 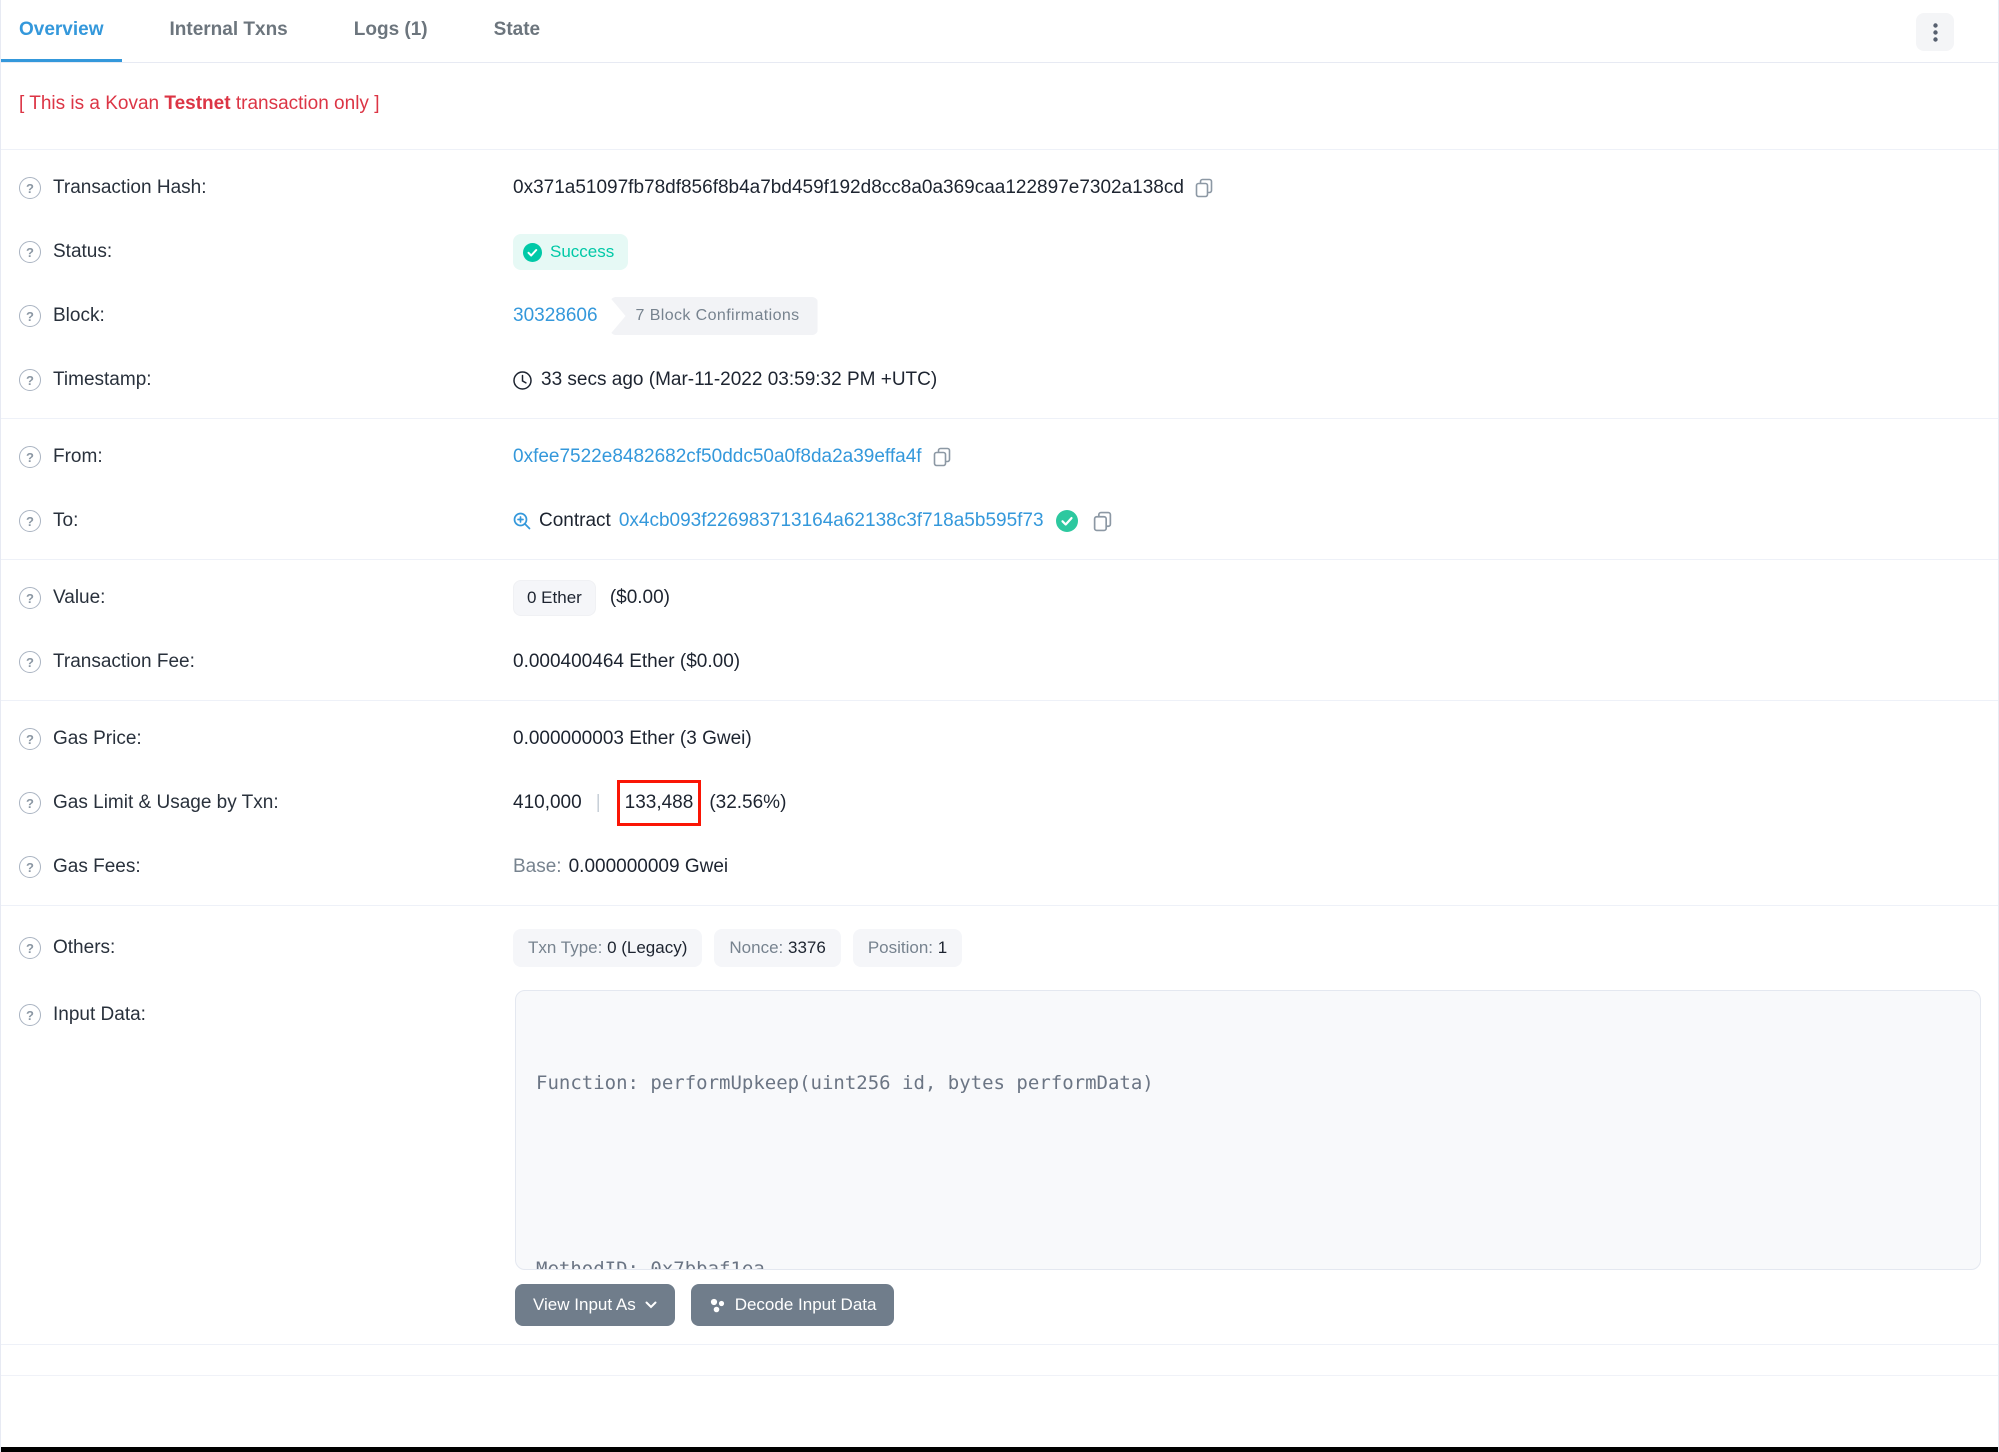 I want to click on tab-overview: Overview, so click(x=61, y=31).